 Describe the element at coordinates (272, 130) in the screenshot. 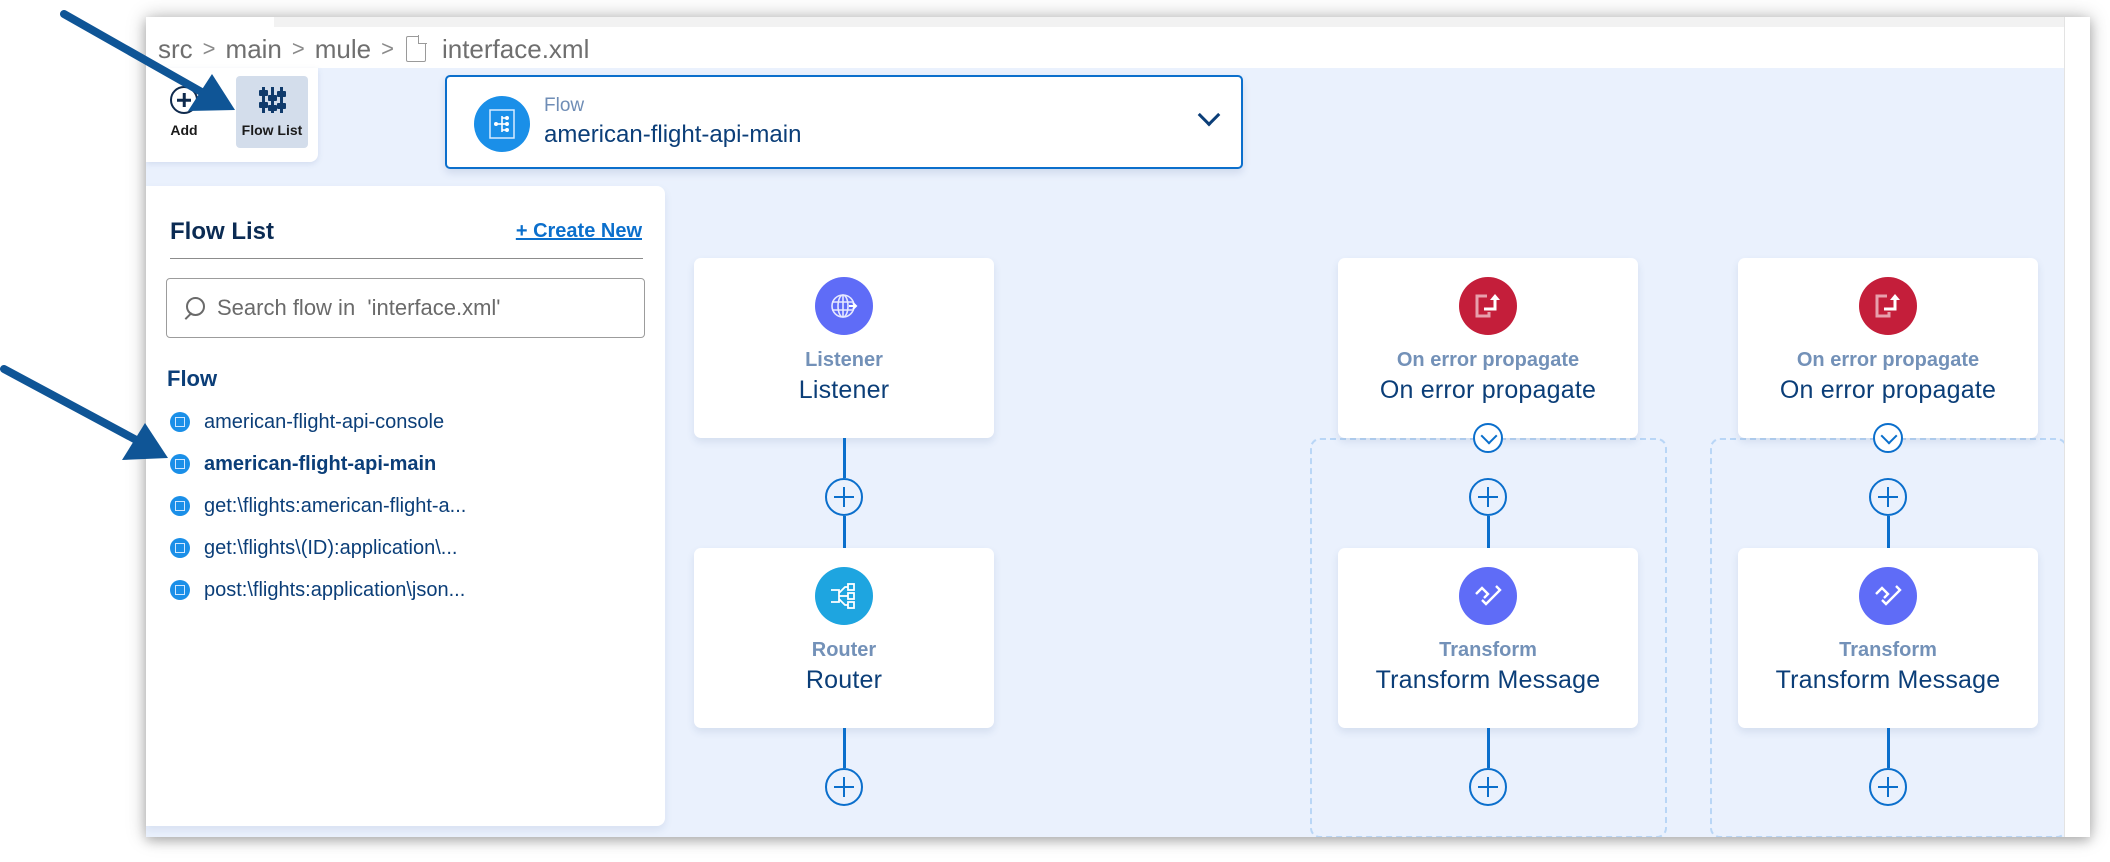

I see `flow-list-button-label: Flow List` at that location.